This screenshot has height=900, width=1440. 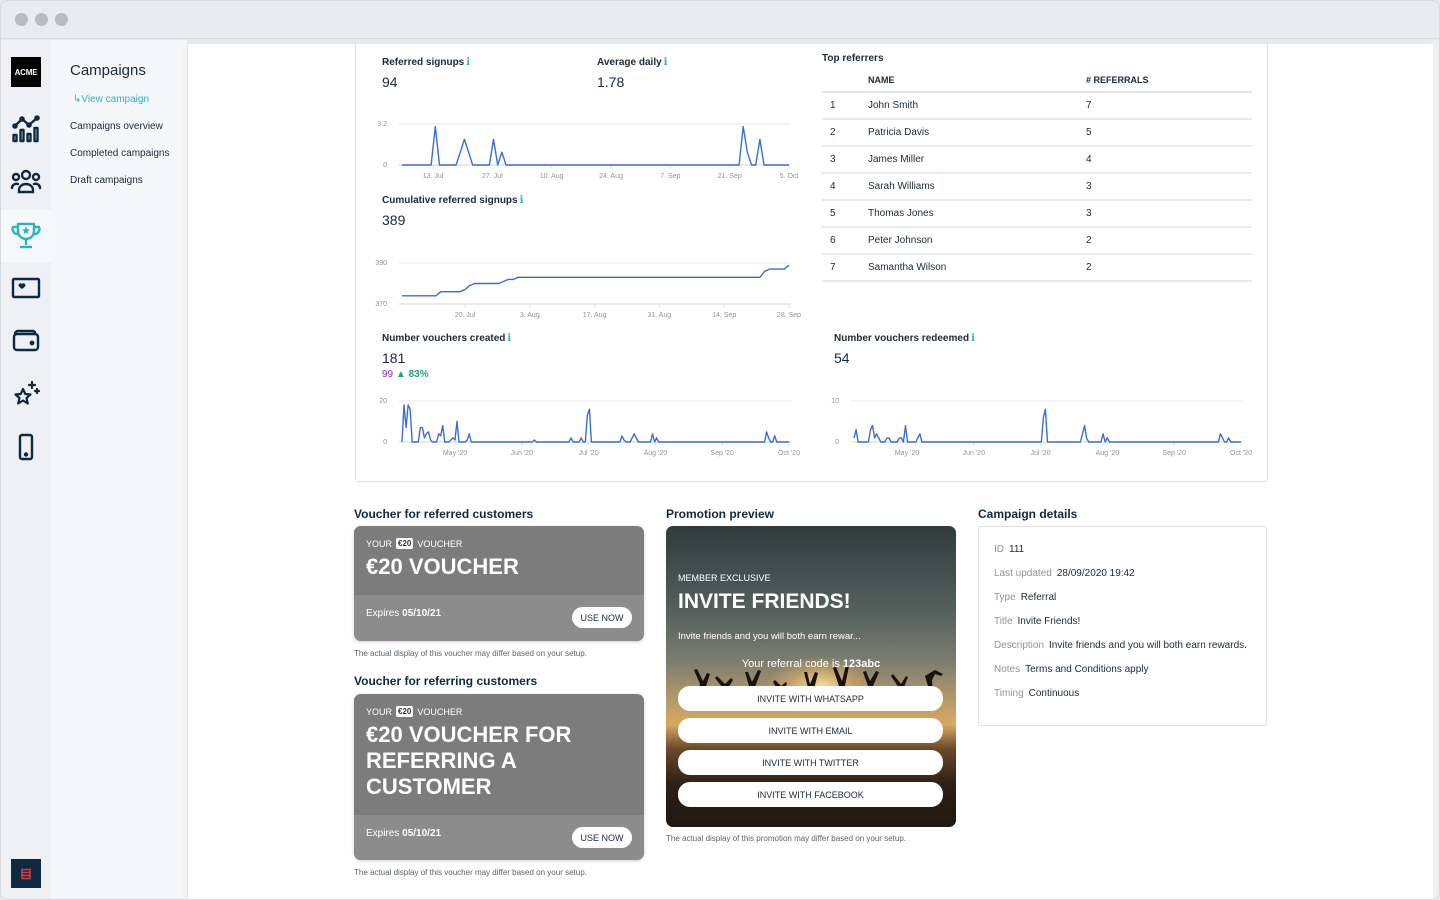 I want to click on detail-row: ID 111, so click(x=1009, y=549).